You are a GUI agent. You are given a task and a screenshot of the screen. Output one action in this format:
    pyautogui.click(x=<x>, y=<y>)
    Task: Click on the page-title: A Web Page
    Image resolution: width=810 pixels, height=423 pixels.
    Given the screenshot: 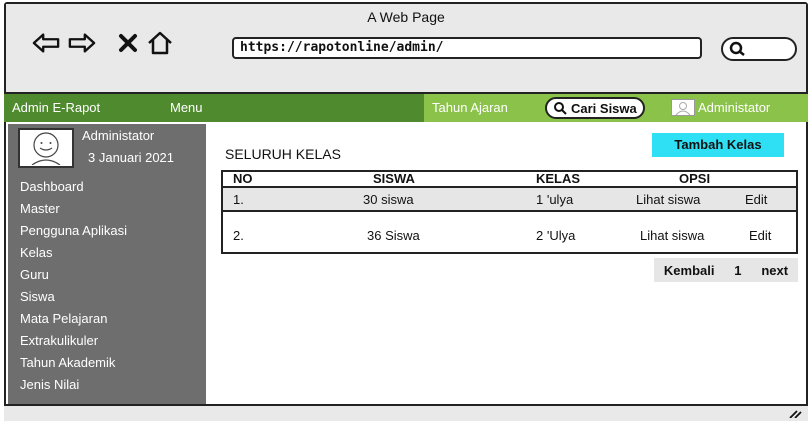 What is the action you would take?
    pyautogui.click(x=406, y=17)
    